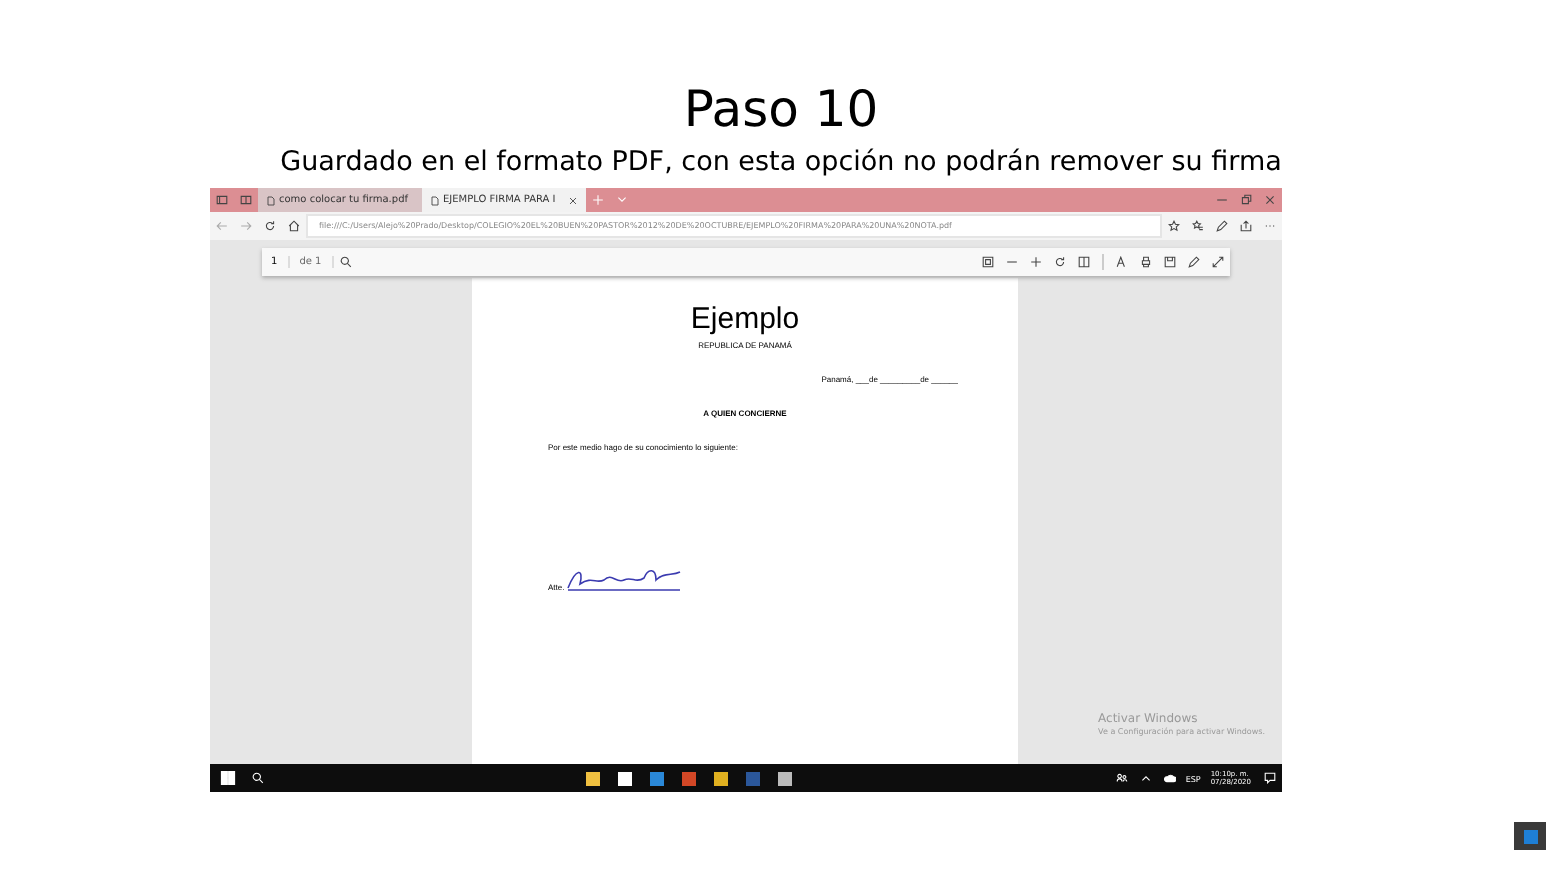 The width and height of the screenshot is (1562, 878). Describe the element at coordinates (1035, 262) in the screenshot. I see `zoom-in-icon` at that location.